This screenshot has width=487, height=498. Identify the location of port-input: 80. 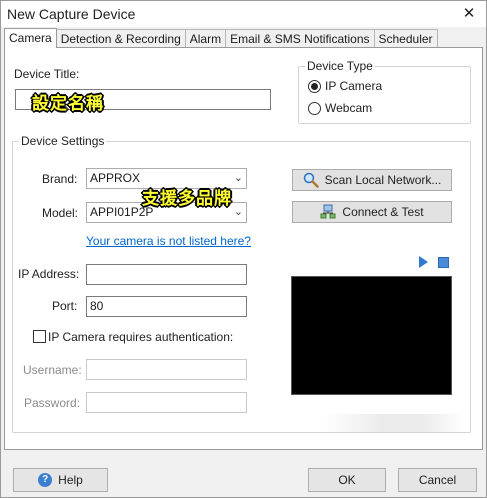
(166, 306).